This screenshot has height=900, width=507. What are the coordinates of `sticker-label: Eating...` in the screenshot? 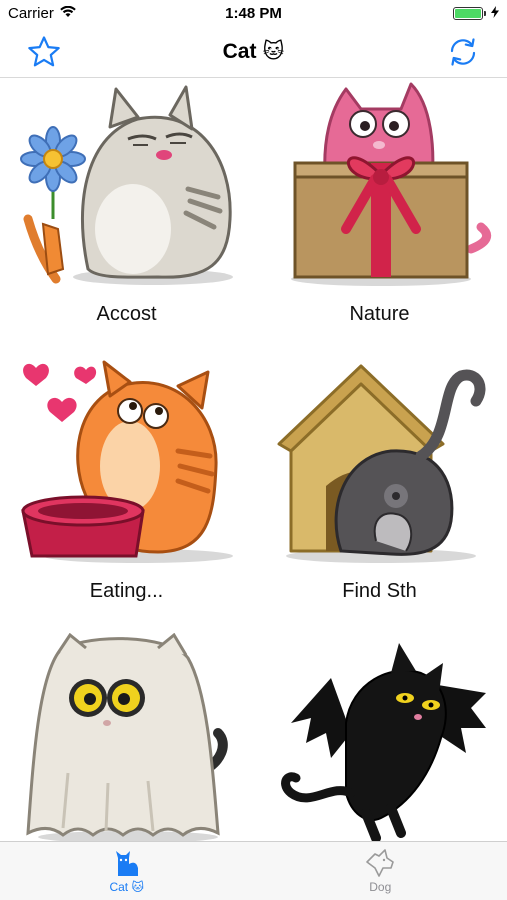 It's located at (126, 591).